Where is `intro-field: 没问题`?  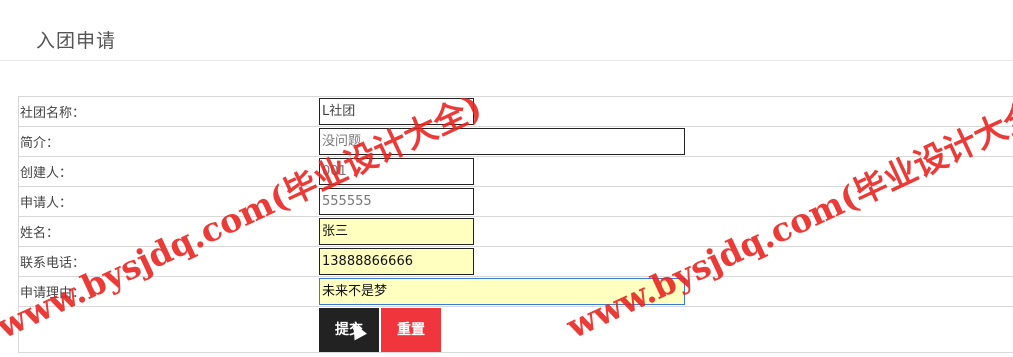 intro-field: 没问题 is located at coordinates (502, 141).